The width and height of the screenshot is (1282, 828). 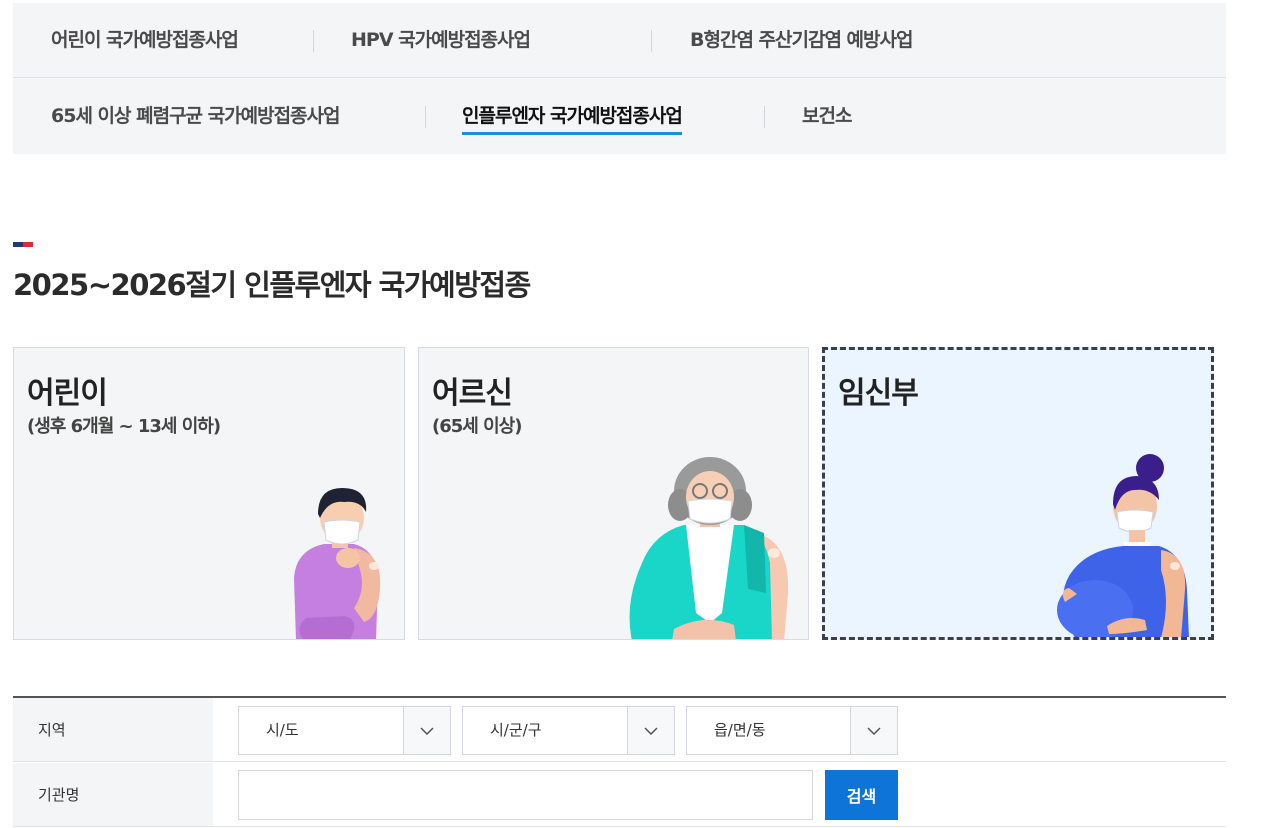 What do you see at coordinates (878, 393) in the screenshot?
I see `card-title: 임신부` at bounding box center [878, 393].